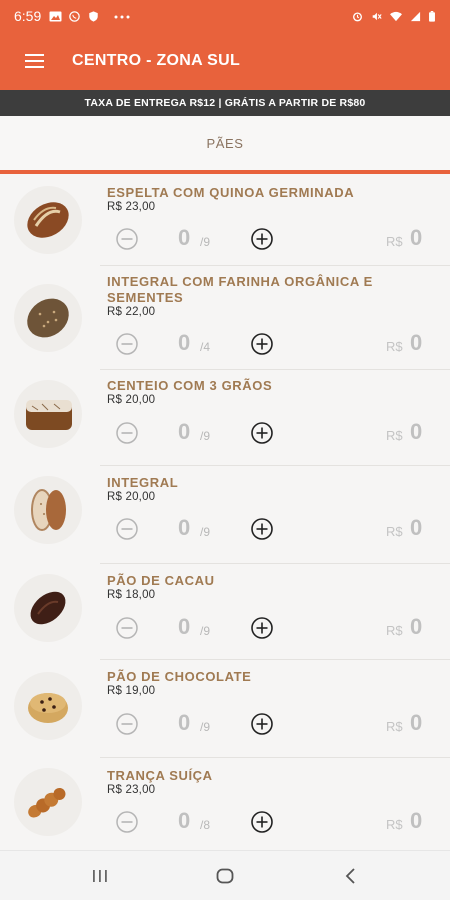 The height and width of the screenshot is (900, 450). What do you see at coordinates (357, 16) in the screenshot?
I see `alarm-icon` at bounding box center [357, 16].